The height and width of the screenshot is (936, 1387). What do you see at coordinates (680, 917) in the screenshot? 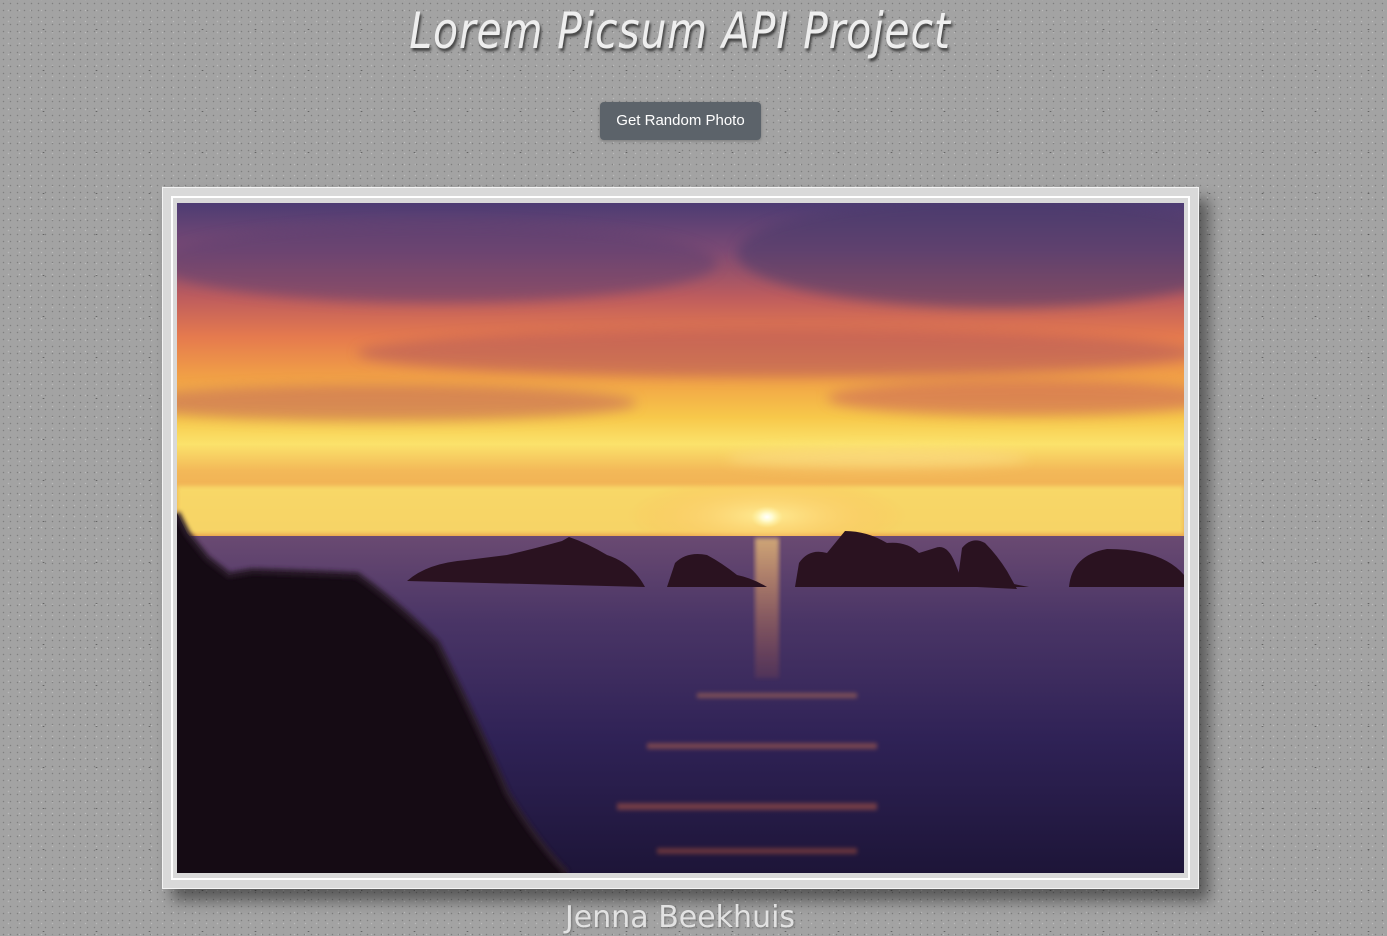
I see `photo-author: Jenna Beekhuis` at bounding box center [680, 917].